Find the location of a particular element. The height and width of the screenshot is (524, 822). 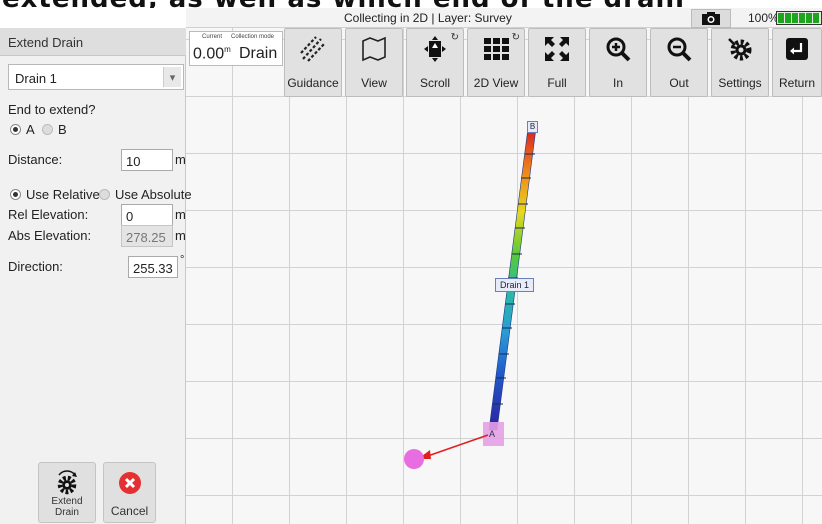

end-a-radio is located at coordinates (15, 129).